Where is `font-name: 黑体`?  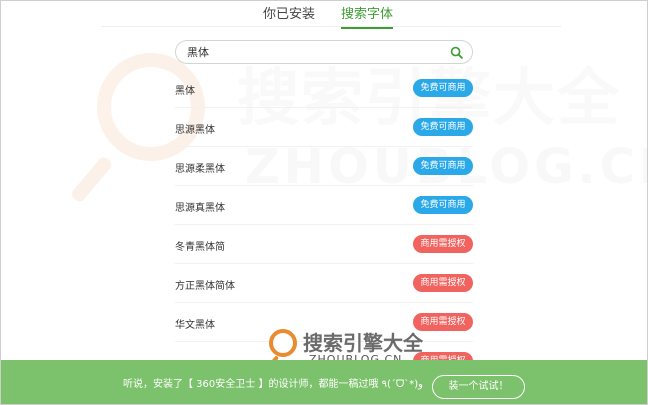 font-name: 黑体 is located at coordinates (185, 91).